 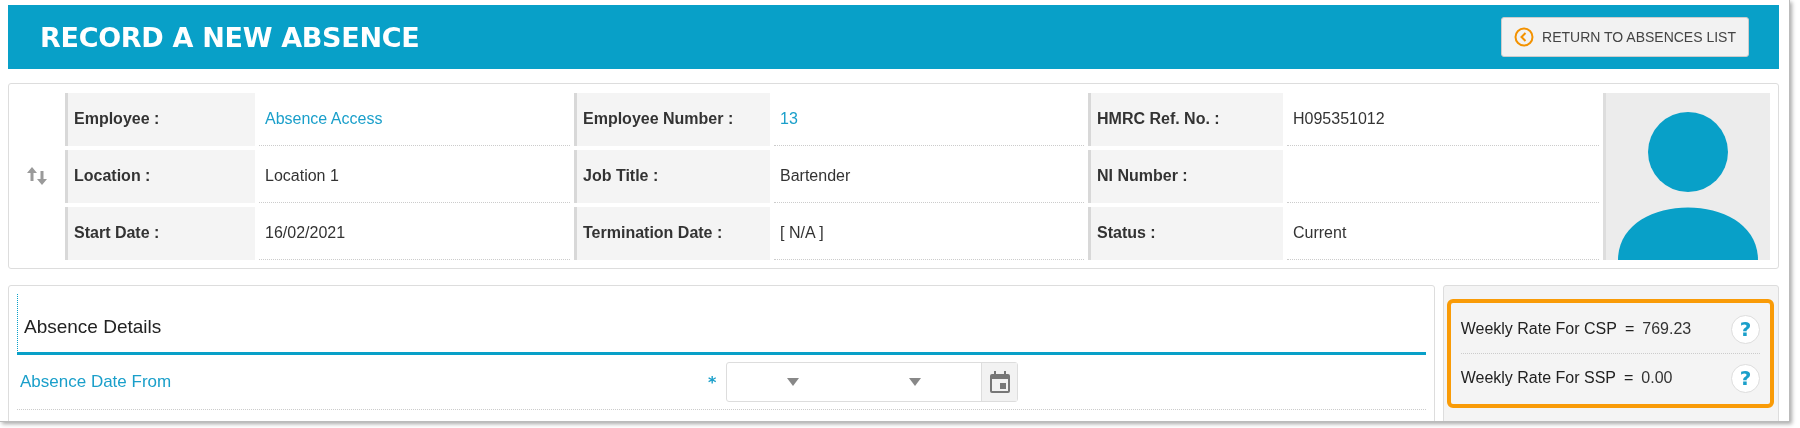 I want to click on field-label: Termination Date :, so click(x=672, y=233).